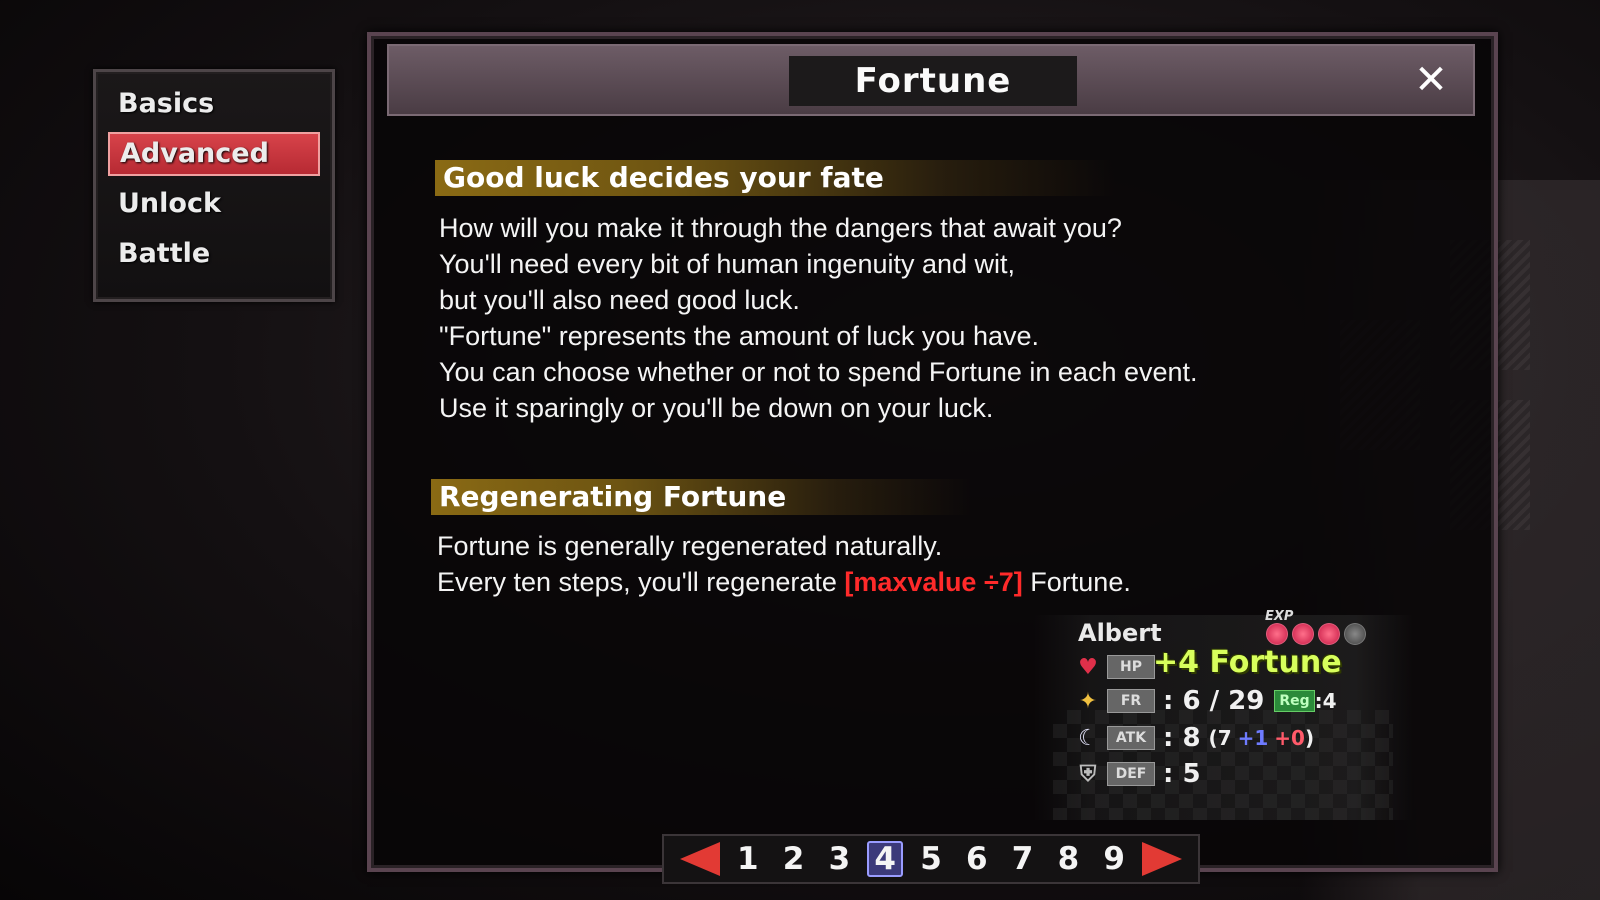 This screenshot has width=1600, height=900. I want to click on page-button: 2, so click(794, 859).